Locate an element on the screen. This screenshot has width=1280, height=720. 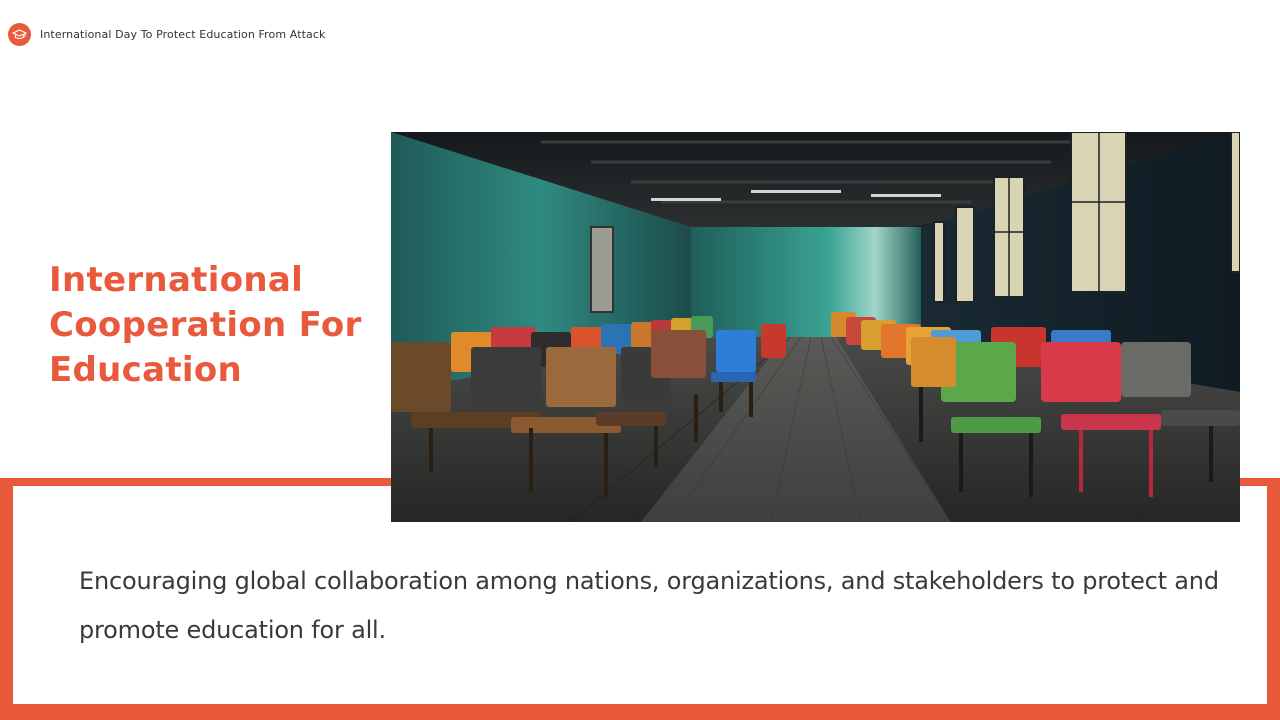
title-line-1: International is located at coordinates (176, 280).